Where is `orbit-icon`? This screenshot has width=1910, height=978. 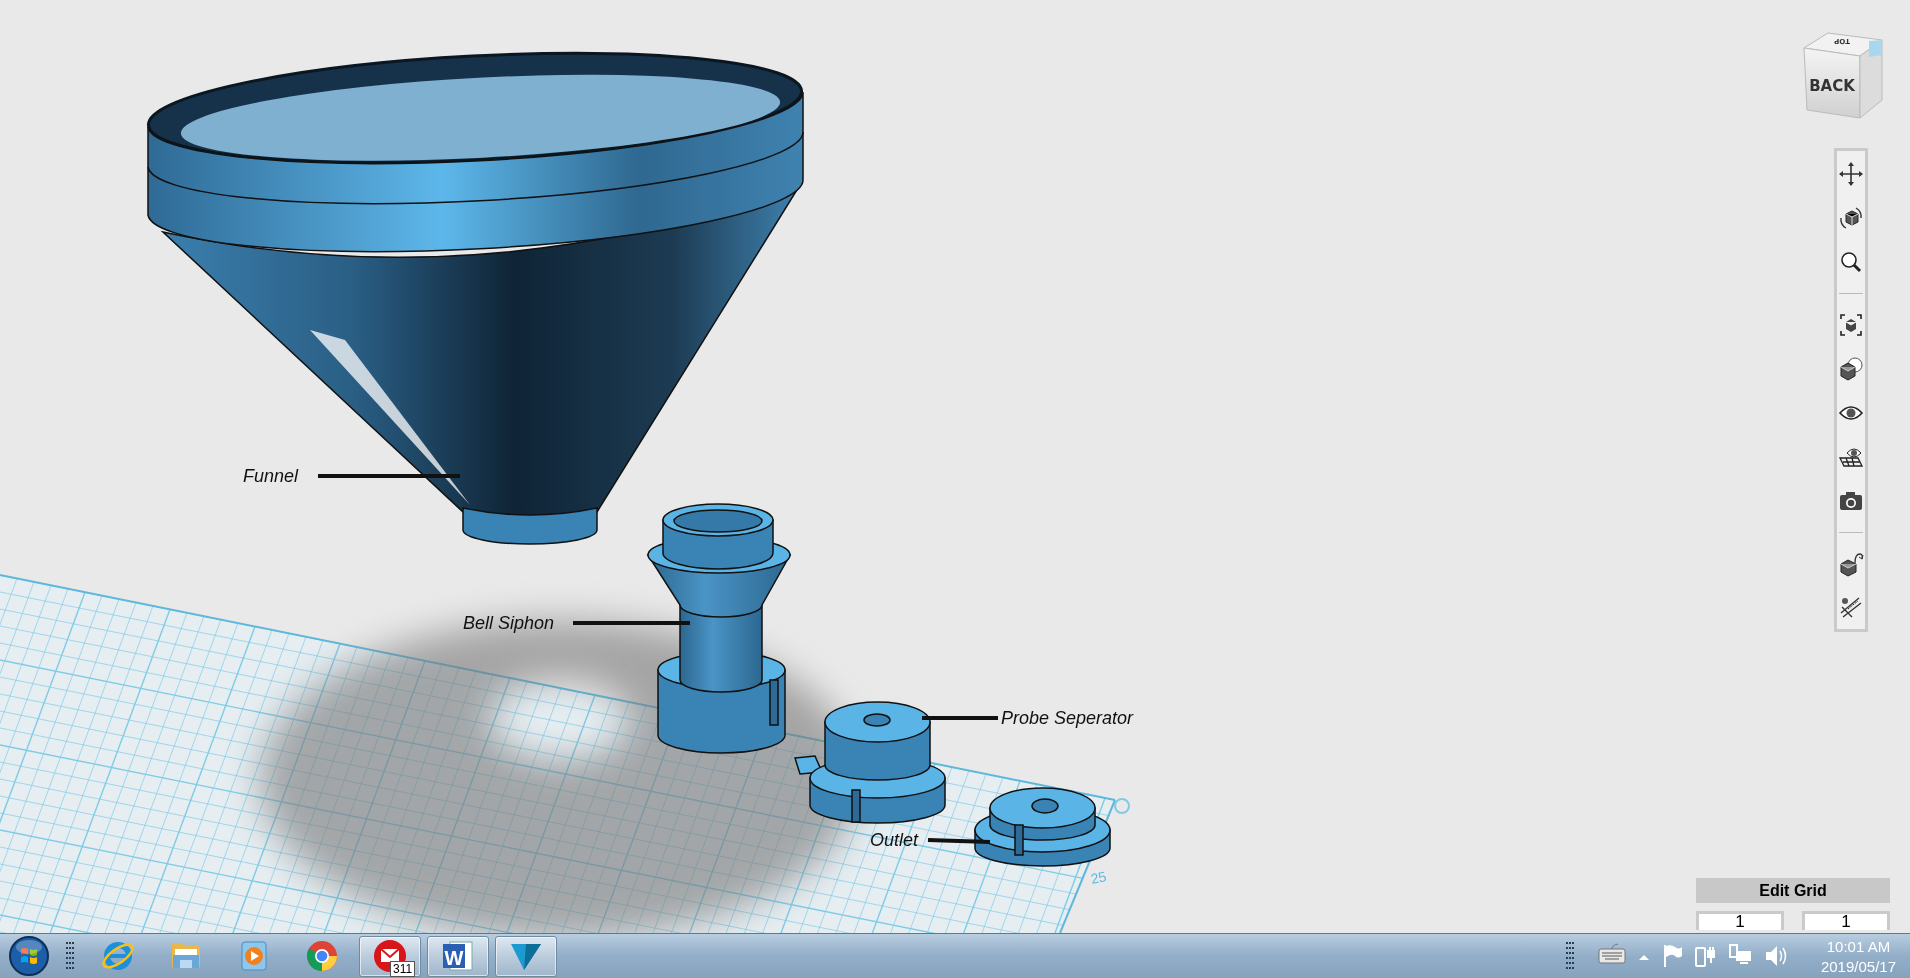 orbit-icon is located at coordinates (1851, 218).